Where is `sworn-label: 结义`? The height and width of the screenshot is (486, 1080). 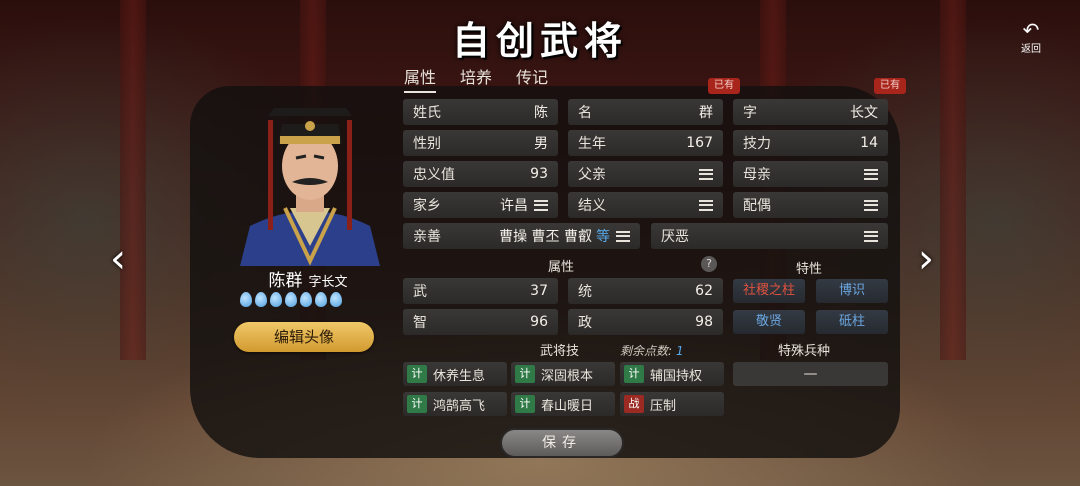 sworn-label: 结义 is located at coordinates (592, 206).